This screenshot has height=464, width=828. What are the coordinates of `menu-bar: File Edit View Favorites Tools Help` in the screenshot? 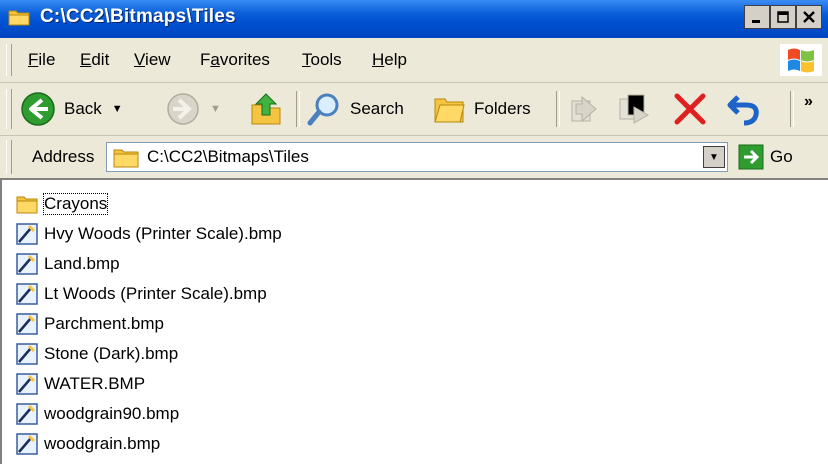 It's located at (414, 60).